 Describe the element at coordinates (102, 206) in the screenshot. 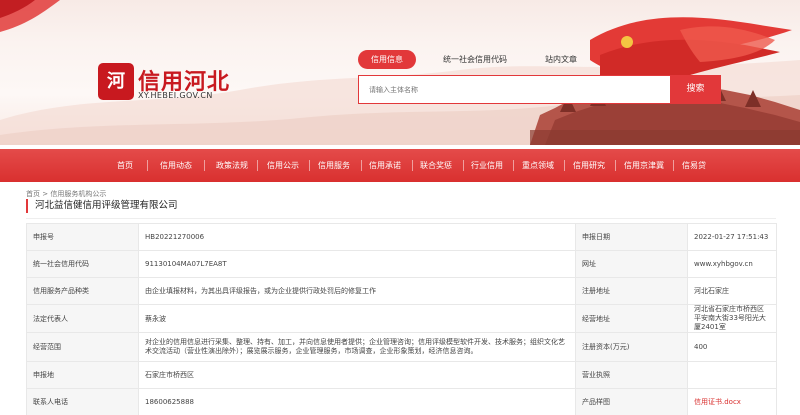

I see `page-title: 河北益信健信用评级管理有限公司` at that location.